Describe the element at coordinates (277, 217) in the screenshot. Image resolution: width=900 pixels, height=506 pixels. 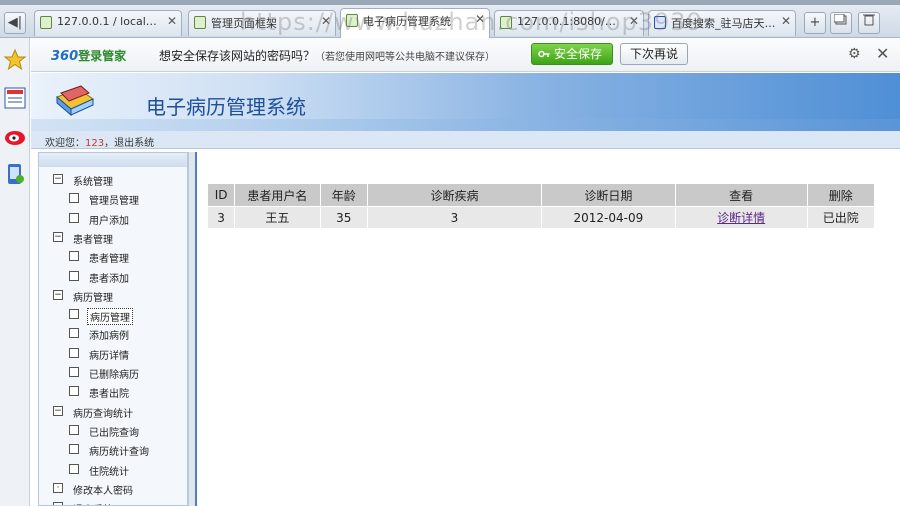
I see `cell-patient-username: 王五` at that location.